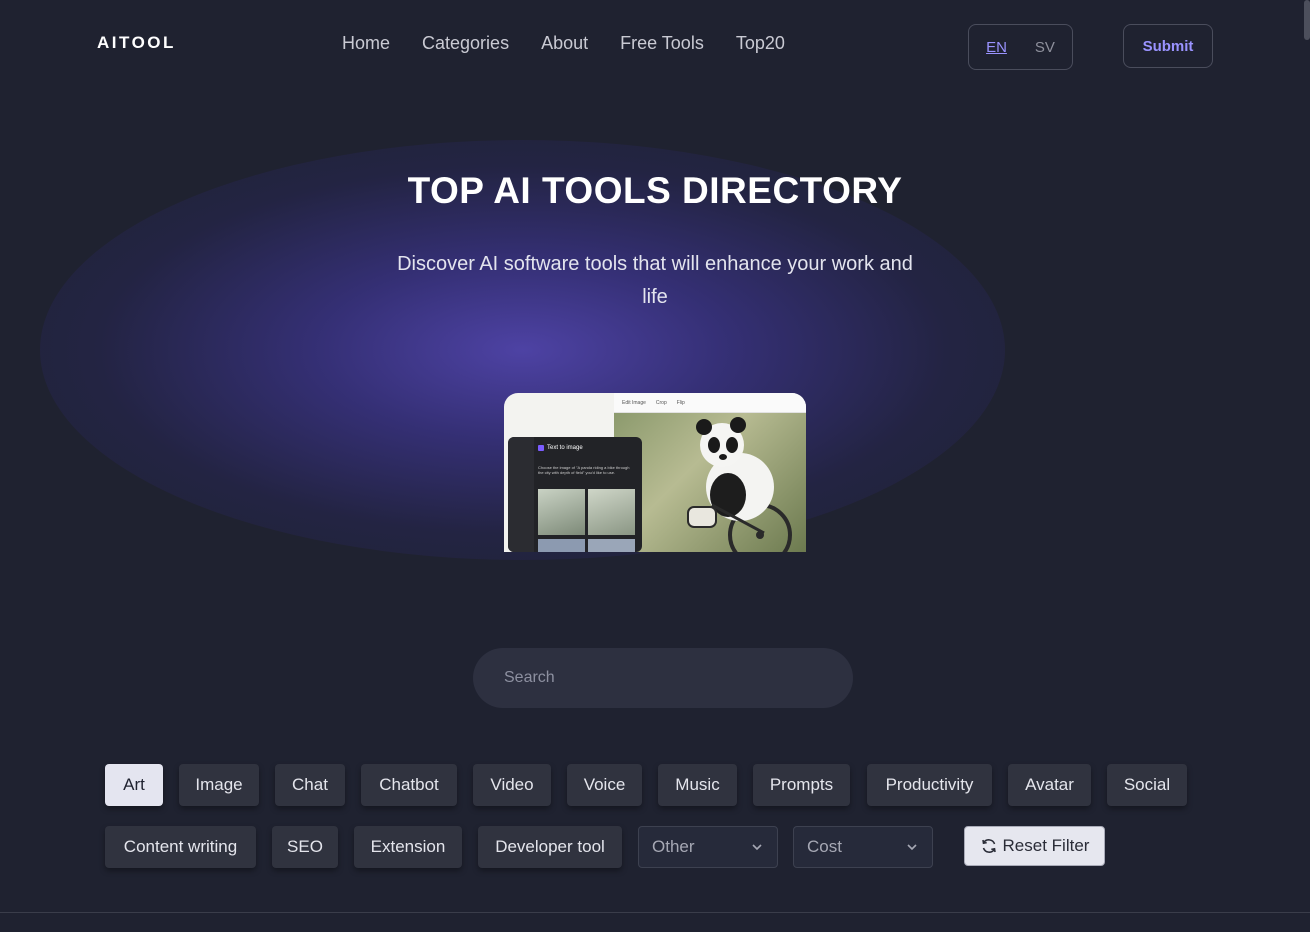  Describe the element at coordinates (550, 847) in the screenshot. I see `category-chip-developer-tool: Developer tool` at that location.